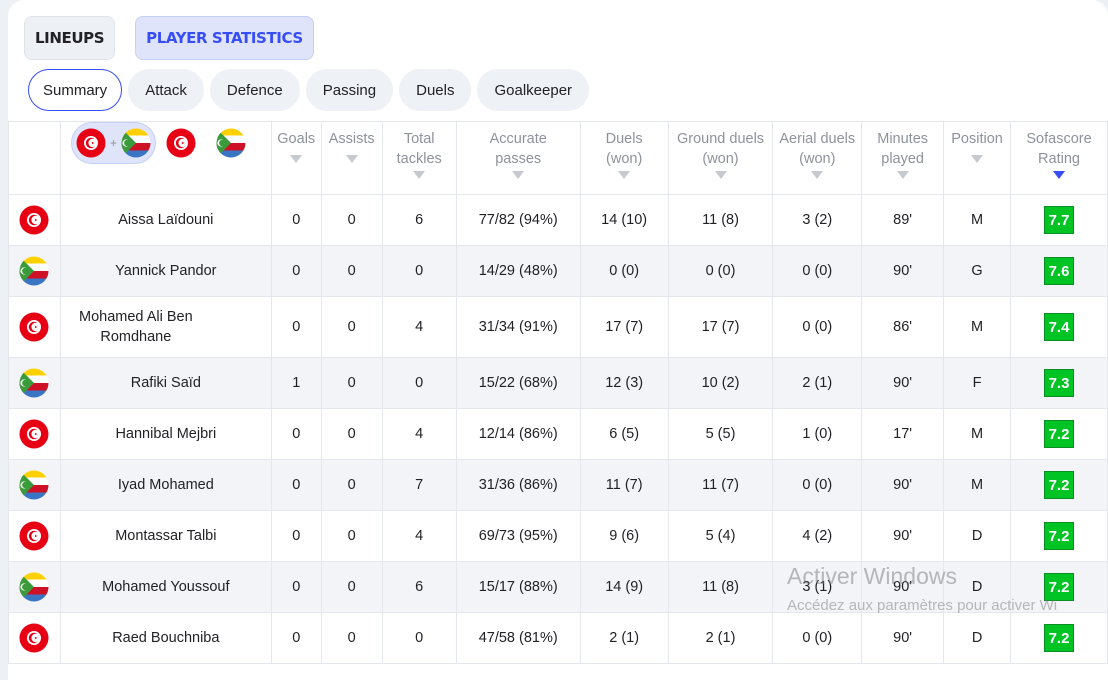 The width and height of the screenshot is (1108, 680). I want to click on column-header-position: Position, so click(977, 158).